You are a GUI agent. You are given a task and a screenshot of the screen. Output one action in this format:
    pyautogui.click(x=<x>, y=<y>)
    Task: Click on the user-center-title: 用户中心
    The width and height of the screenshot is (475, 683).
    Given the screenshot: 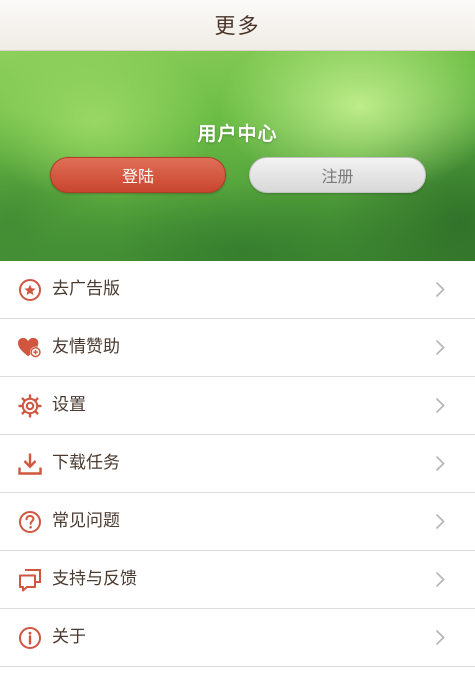 What is the action you would take?
    pyautogui.click(x=237, y=134)
    